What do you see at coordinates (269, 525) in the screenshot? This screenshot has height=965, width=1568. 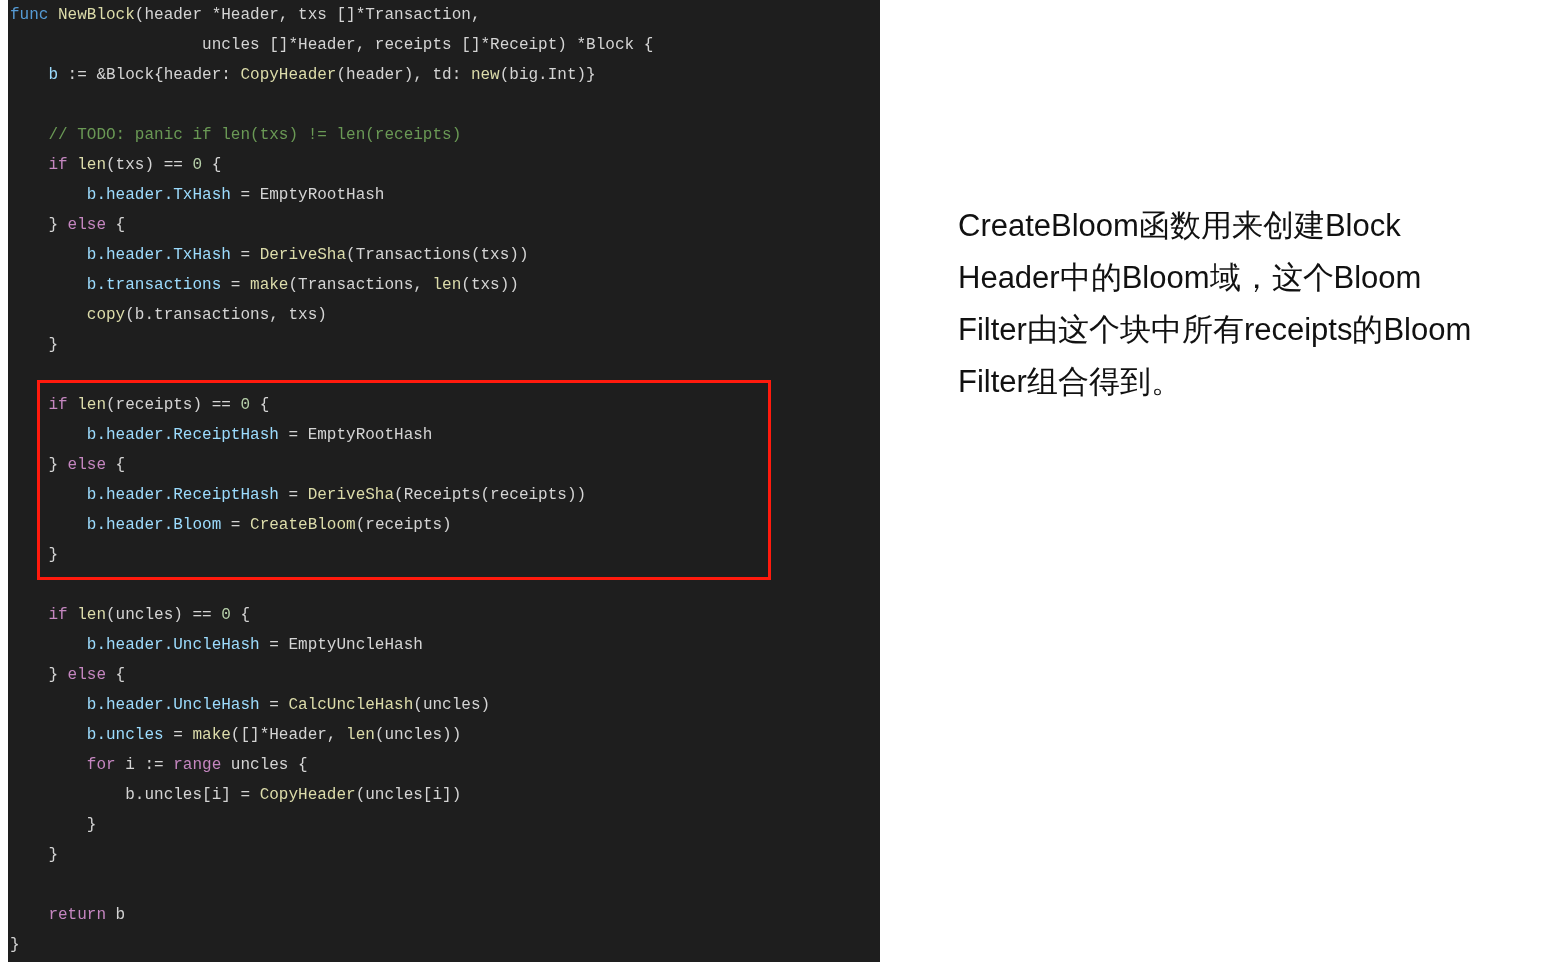 I see `code-line: b.header.Bloom = CreateBloom(receipts)` at bounding box center [269, 525].